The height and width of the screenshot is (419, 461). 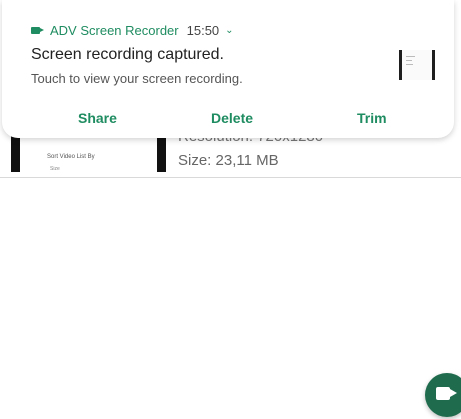 I want to click on trim-button: Trim, so click(x=372, y=118).